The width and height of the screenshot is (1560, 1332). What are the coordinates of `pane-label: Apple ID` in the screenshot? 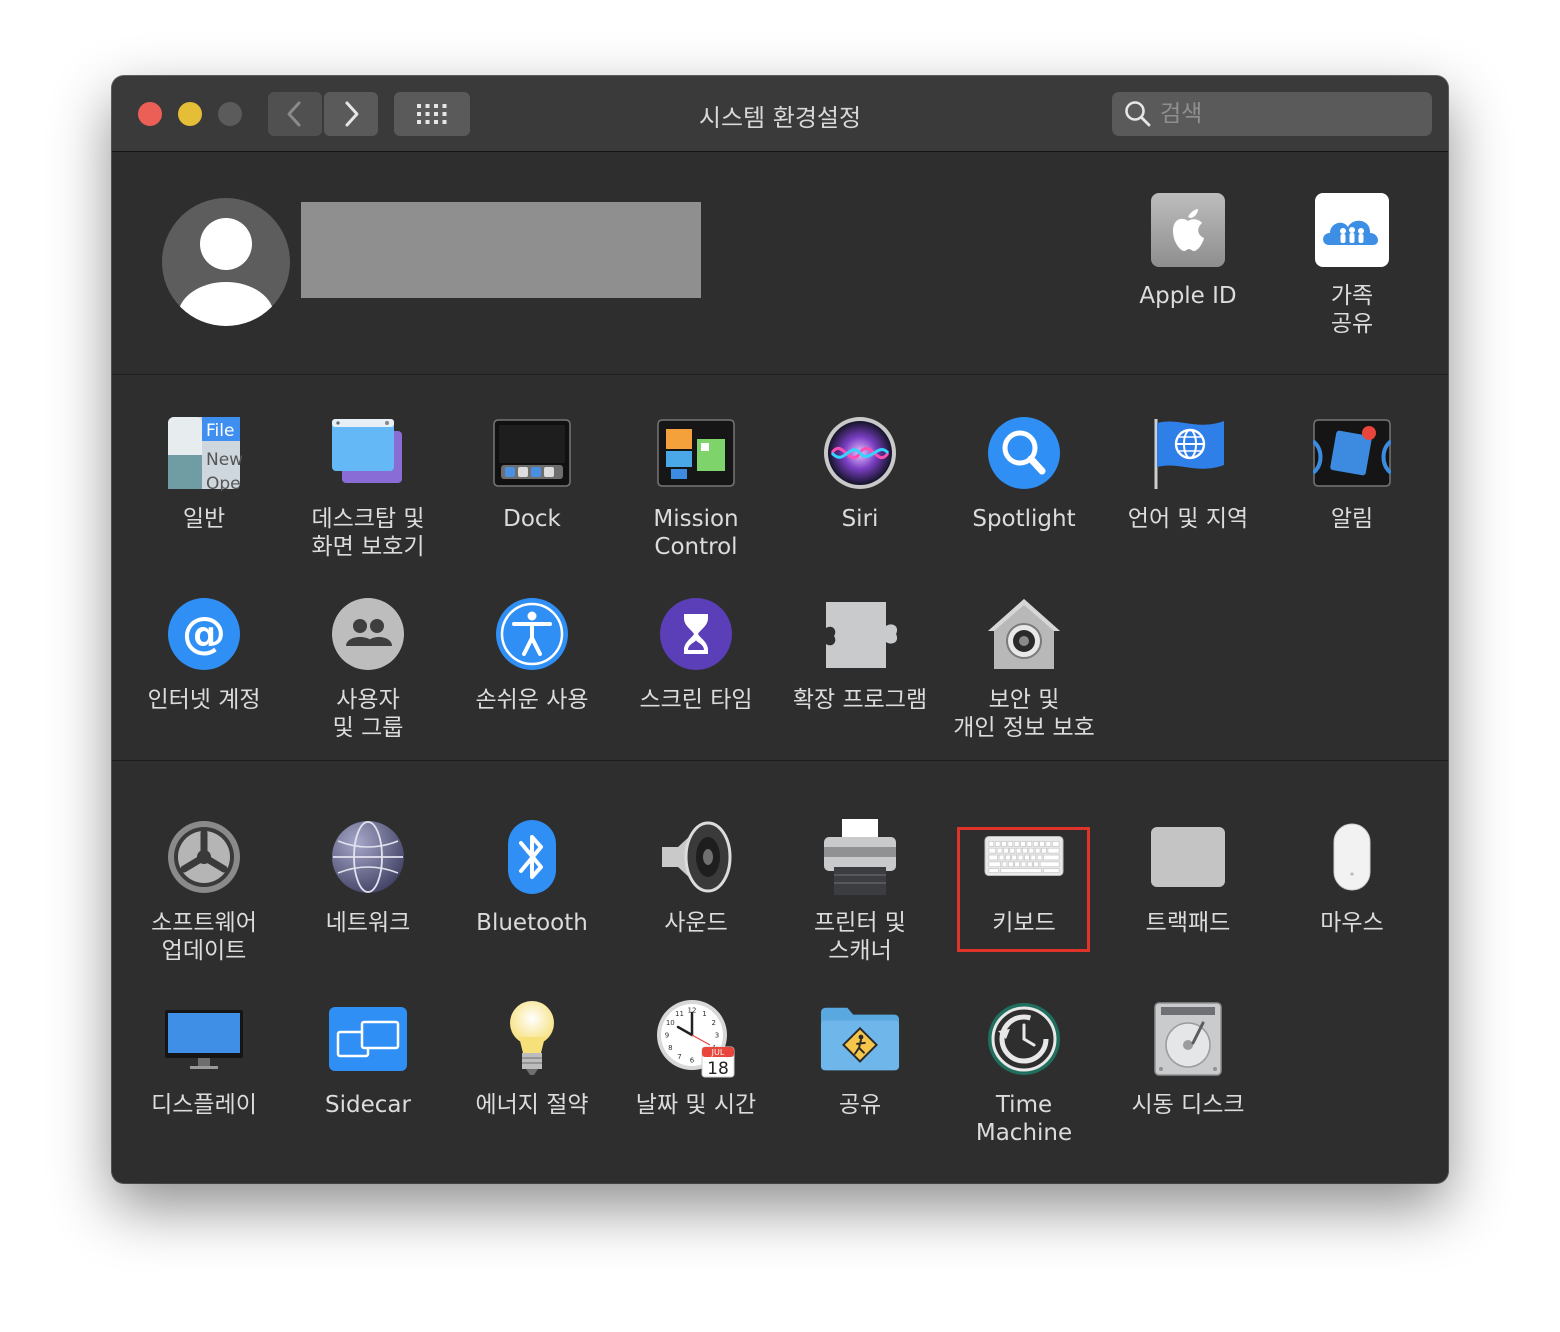 It's located at (1188, 296).